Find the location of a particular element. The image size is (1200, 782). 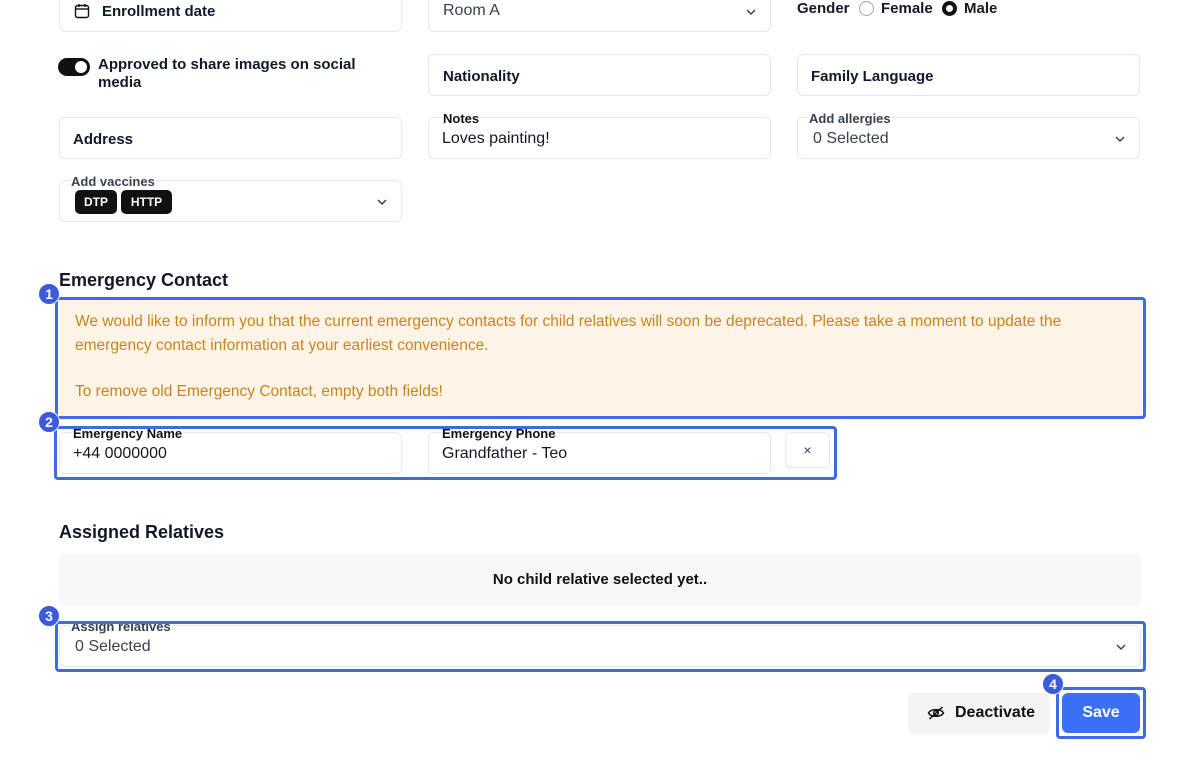

family-language-field: Family Language is located at coordinates (968, 75).